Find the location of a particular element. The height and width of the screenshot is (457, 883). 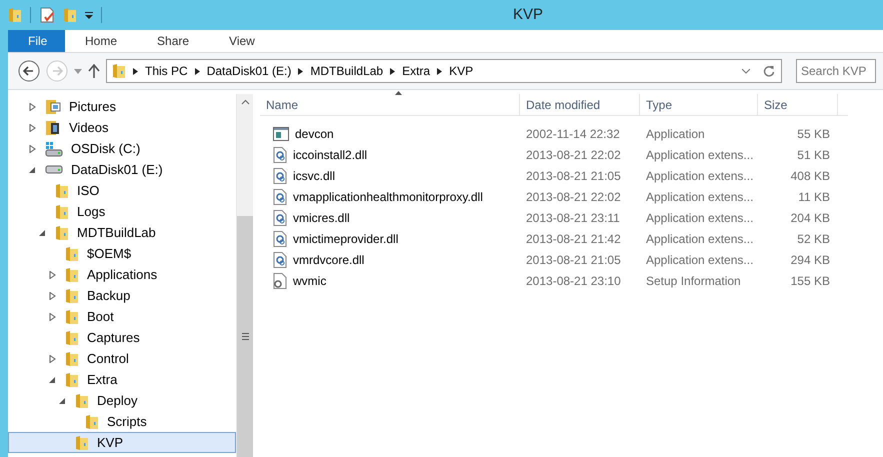

tree-item: Captures is located at coordinates (122, 337).